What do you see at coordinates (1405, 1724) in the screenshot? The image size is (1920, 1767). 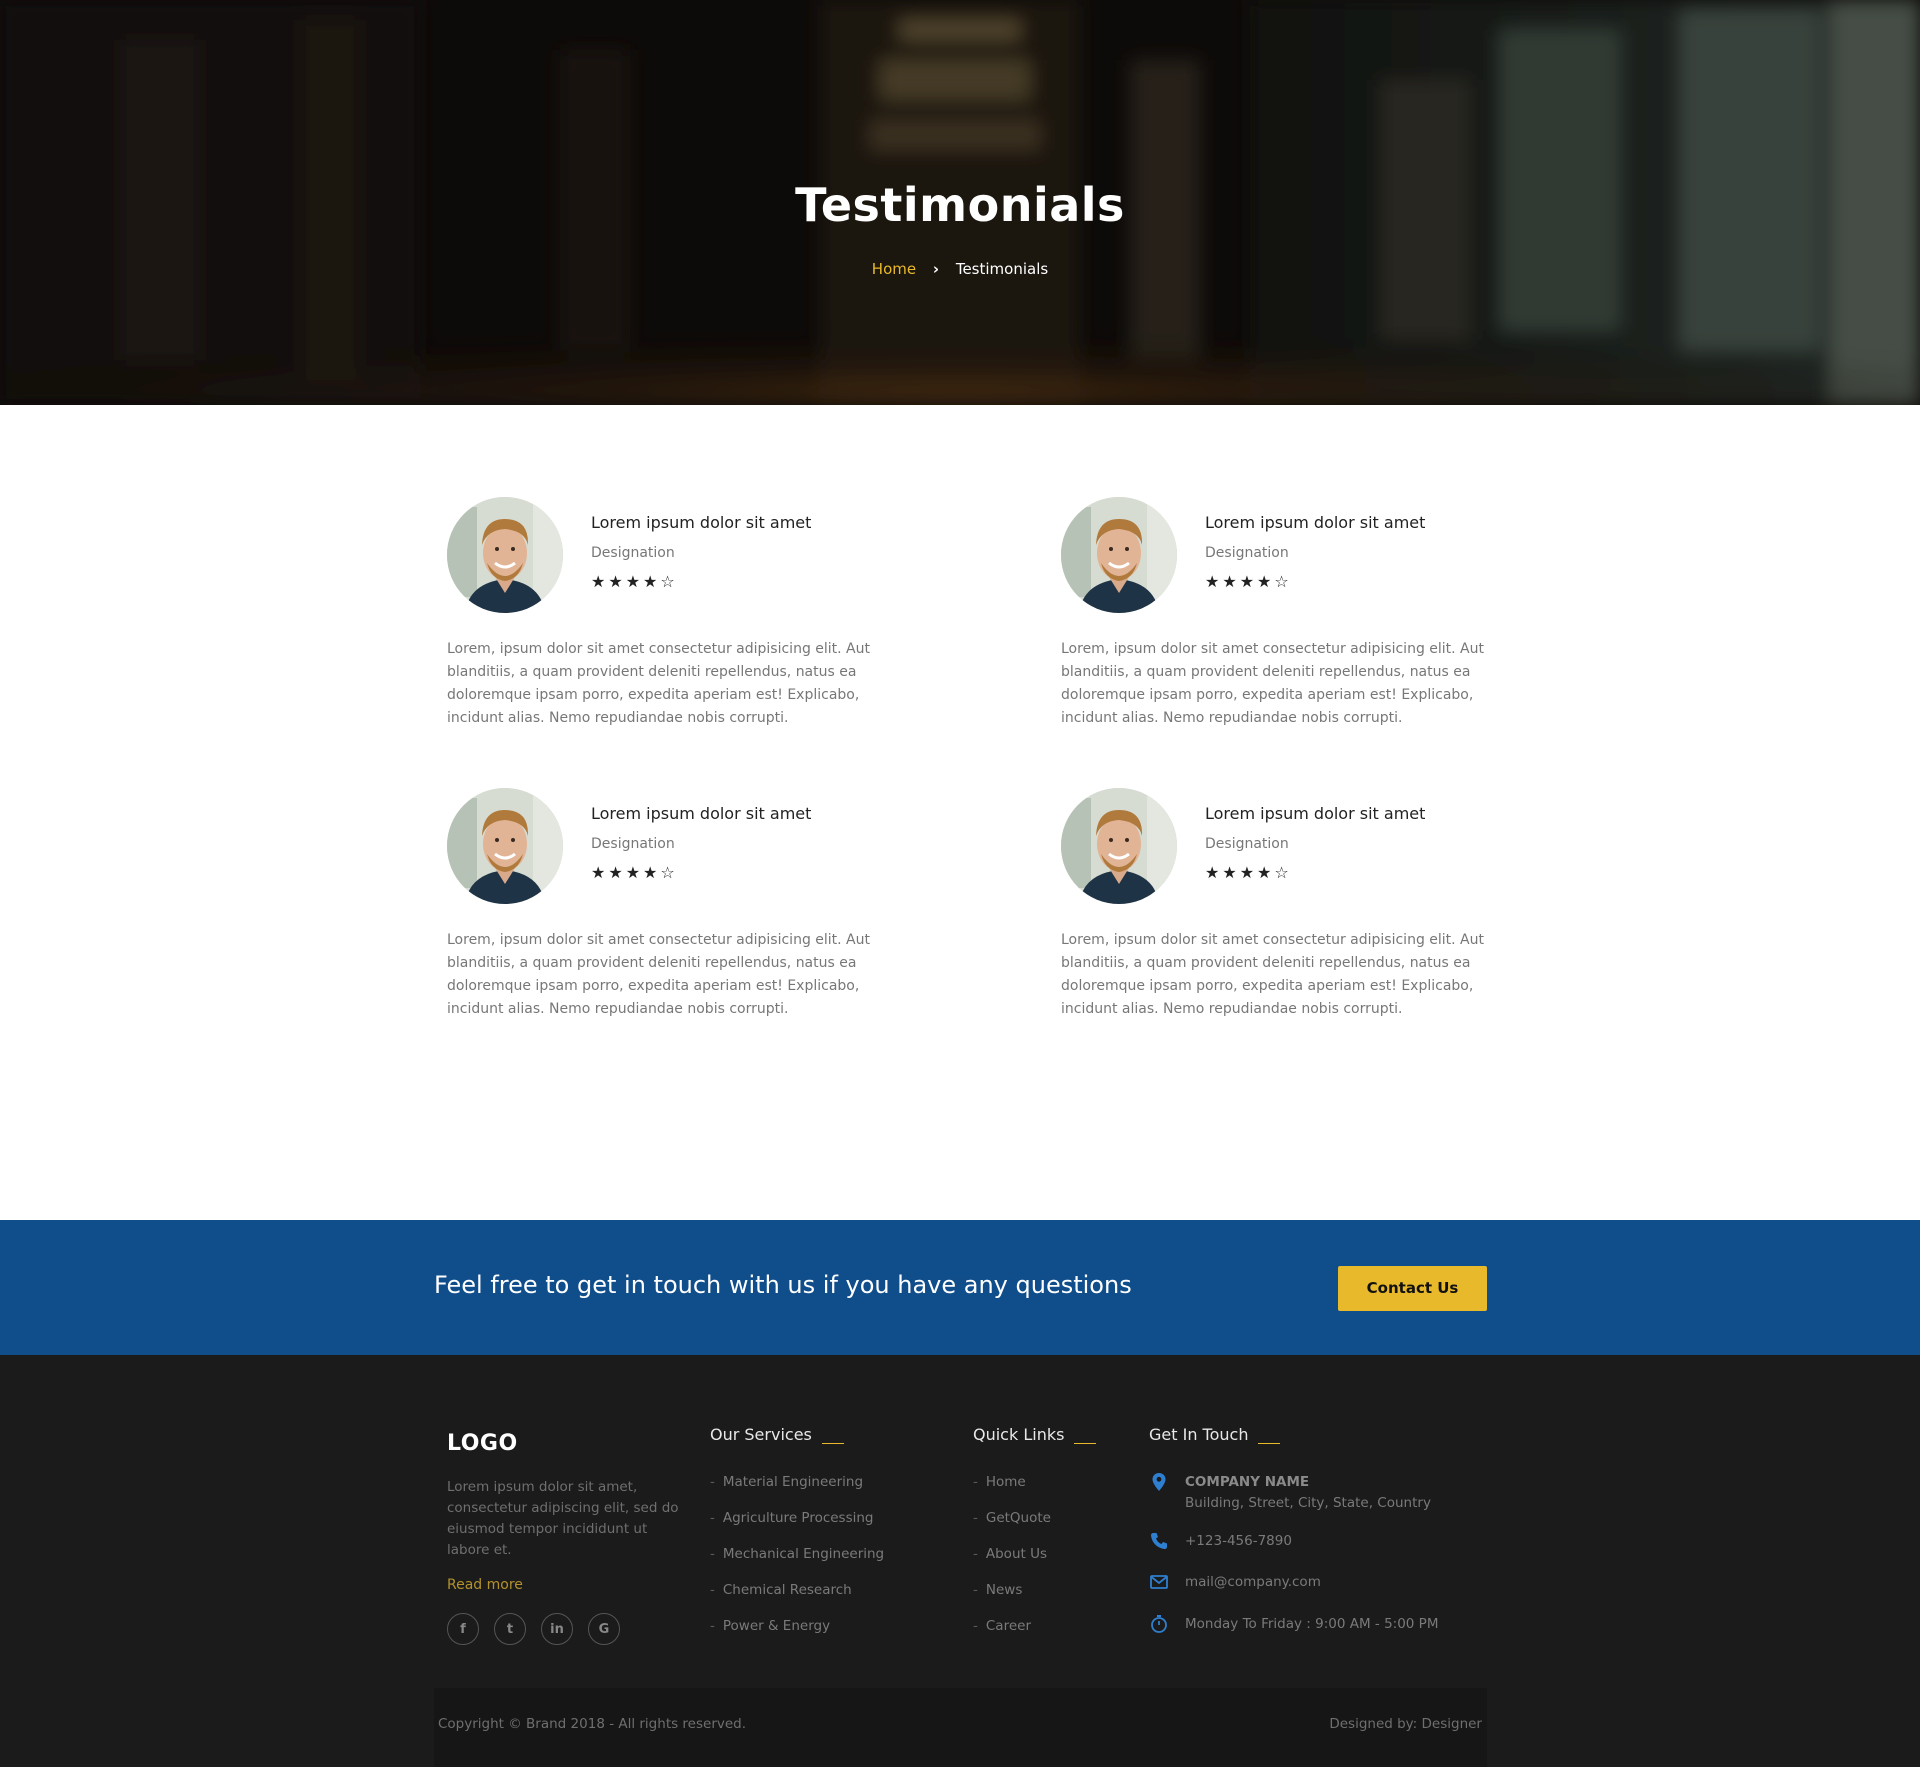 I see `designed-by-text: Designed by: Designer` at bounding box center [1405, 1724].